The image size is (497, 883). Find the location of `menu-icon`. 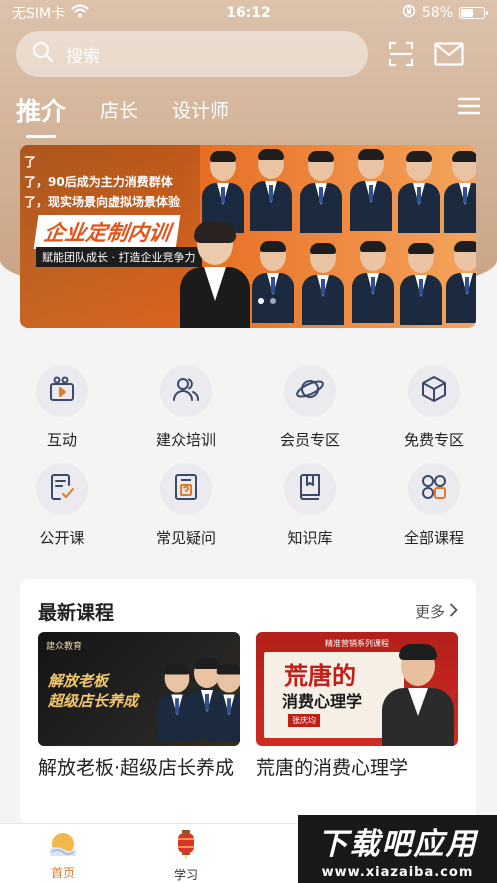

menu-icon is located at coordinates (469, 108).